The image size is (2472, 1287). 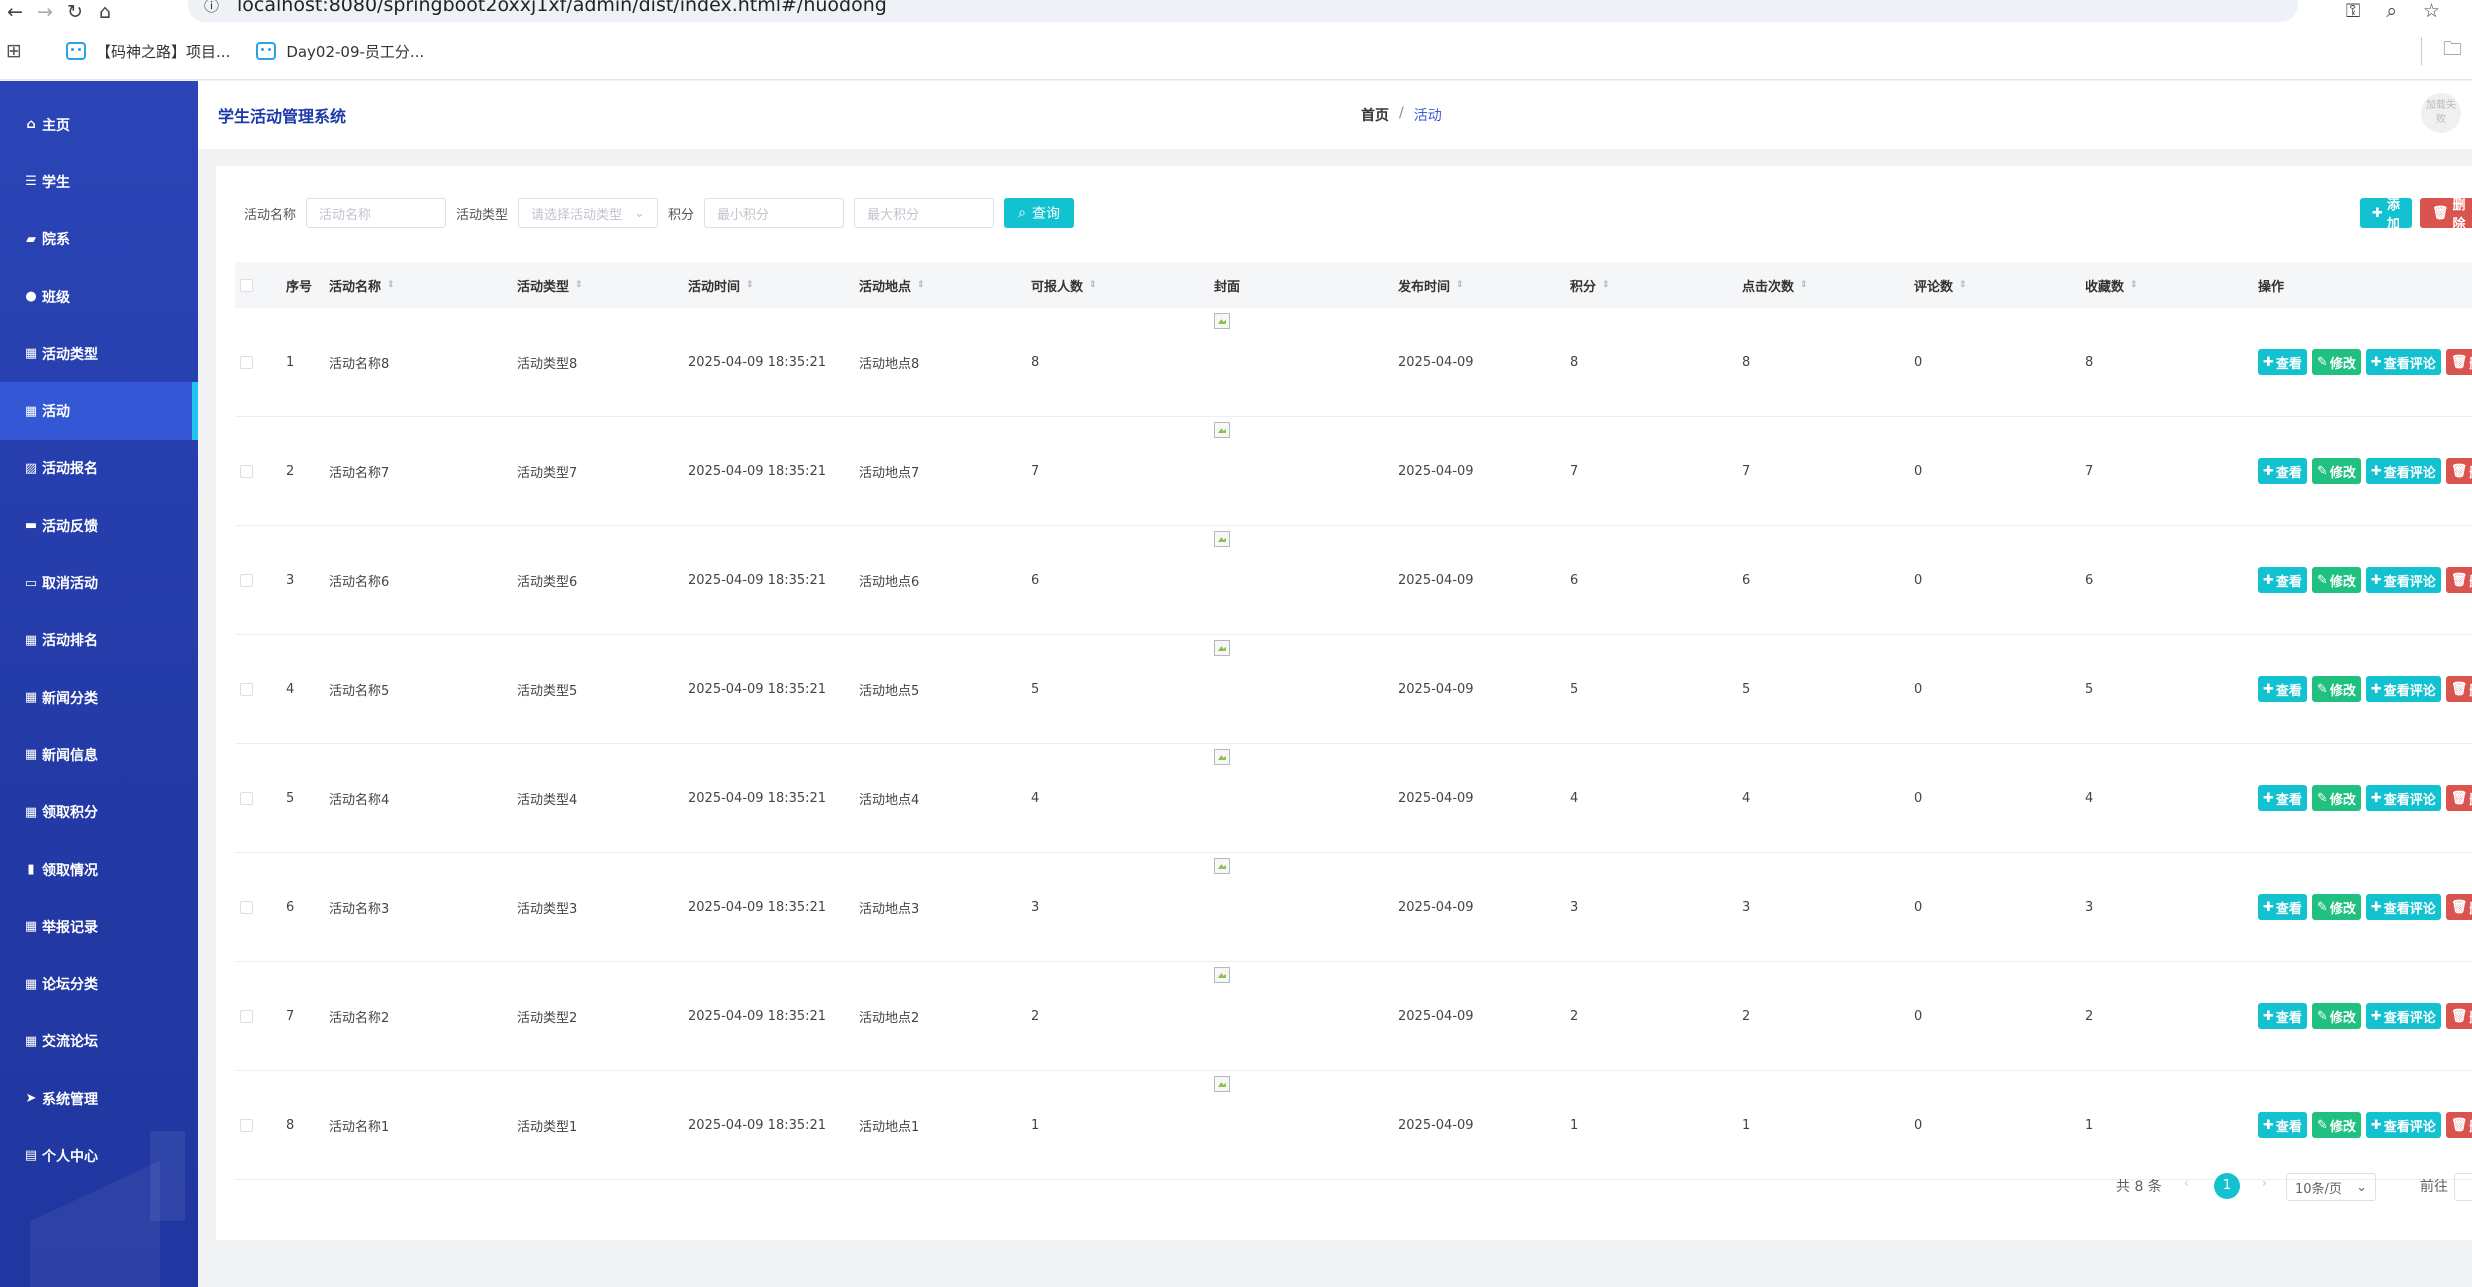 I want to click on column-header: 活动类型 ⇕, so click(x=550, y=285).